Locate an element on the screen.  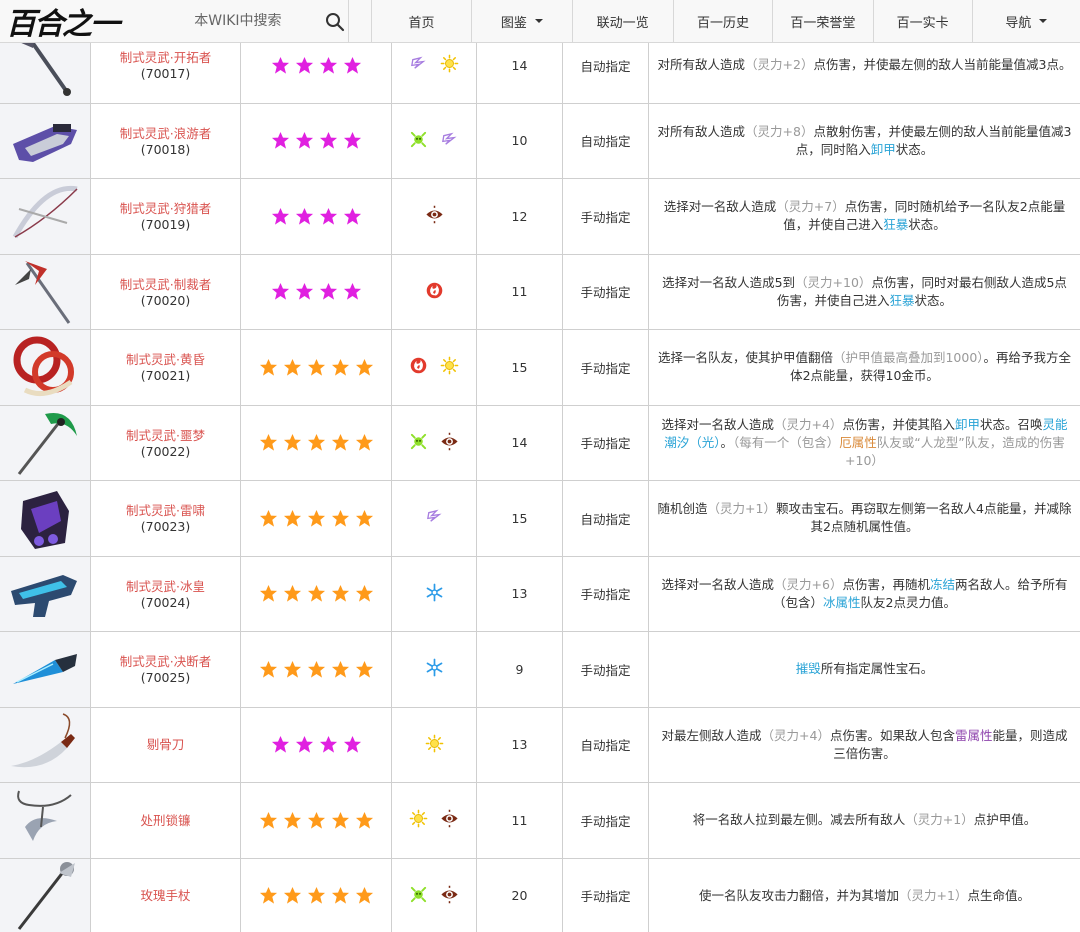
search-input is located at coordinates (264, 21).